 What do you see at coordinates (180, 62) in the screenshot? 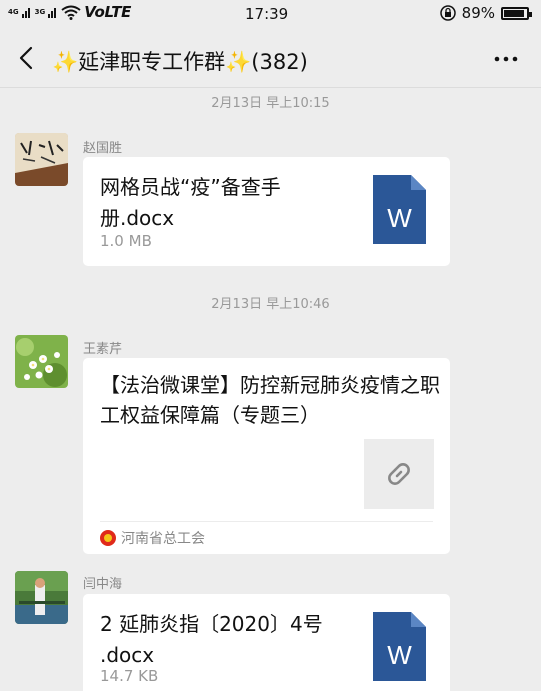
I see `chat-title: ✨延津职专工作群✨(382)` at bounding box center [180, 62].